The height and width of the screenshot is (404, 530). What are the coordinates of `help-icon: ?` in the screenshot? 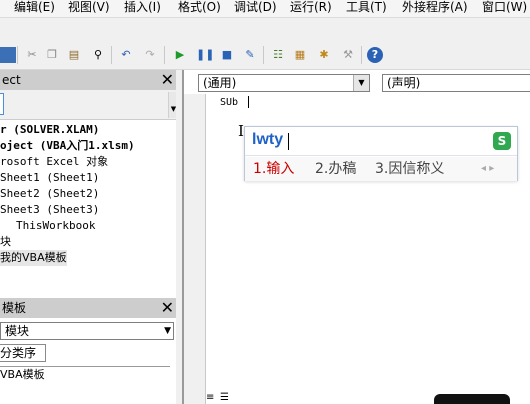 It's located at (375, 55).